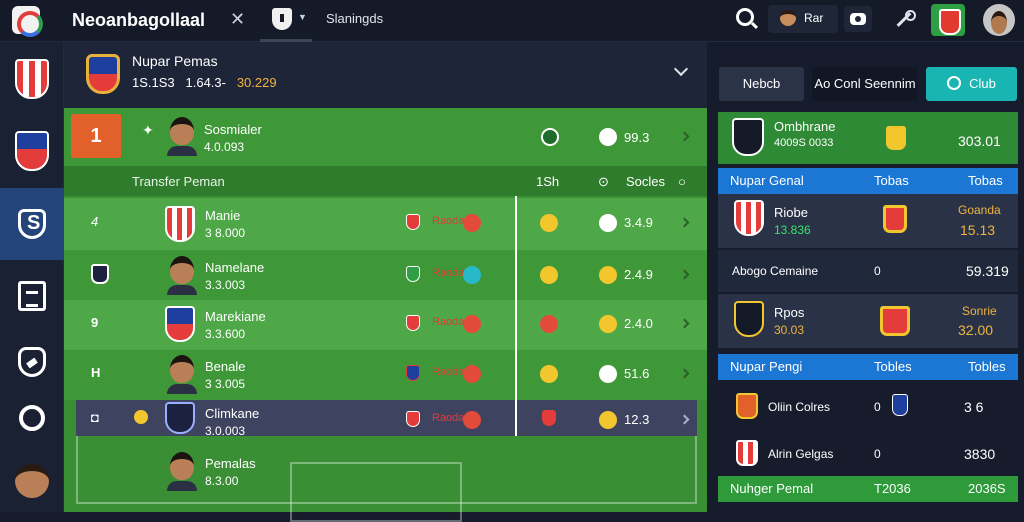 The width and height of the screenshot is (1024, 522). Describe the element at coordinates (893, 366) in the screenshot. I see `column-header: Tobles` at that location.